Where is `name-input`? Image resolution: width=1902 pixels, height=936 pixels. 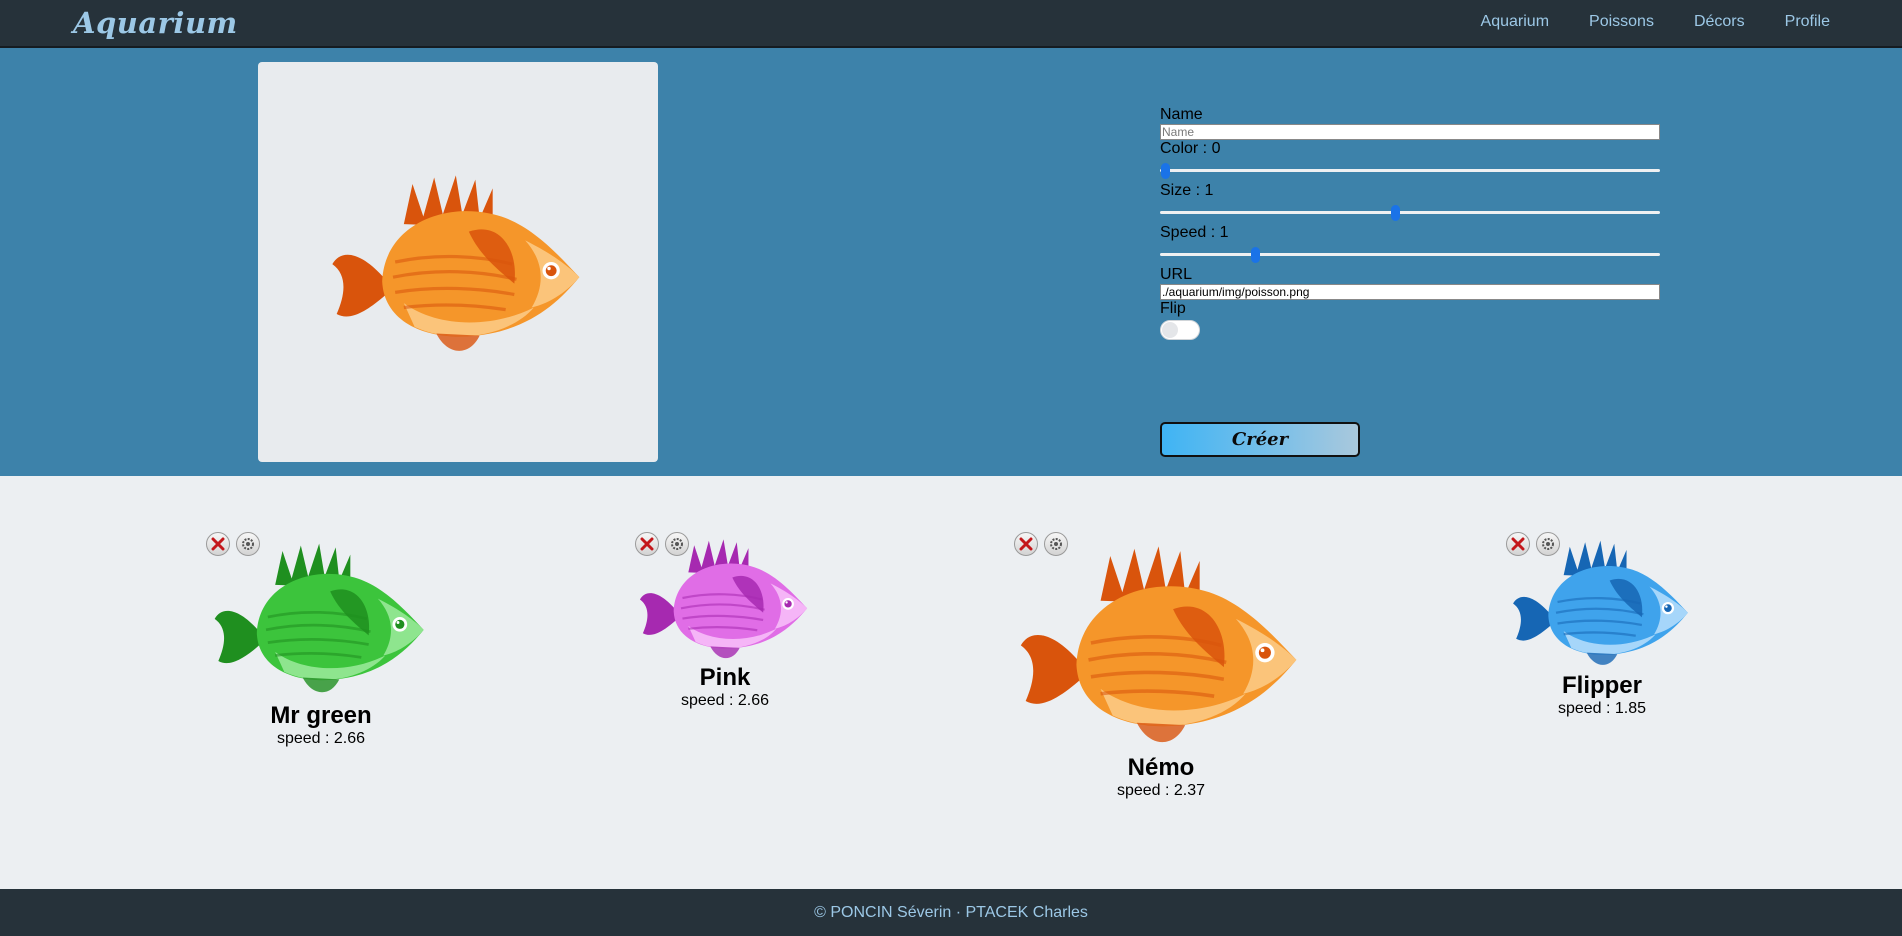 name-input is located at coordinates (1410, 132).